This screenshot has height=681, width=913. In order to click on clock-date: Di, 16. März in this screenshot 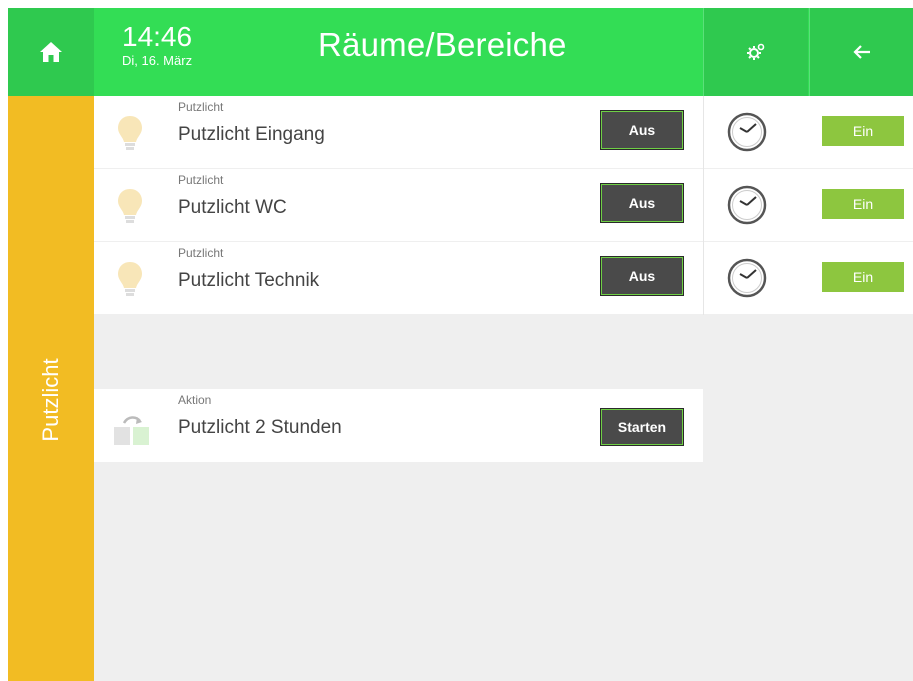, I will do `click(157, 60)`.